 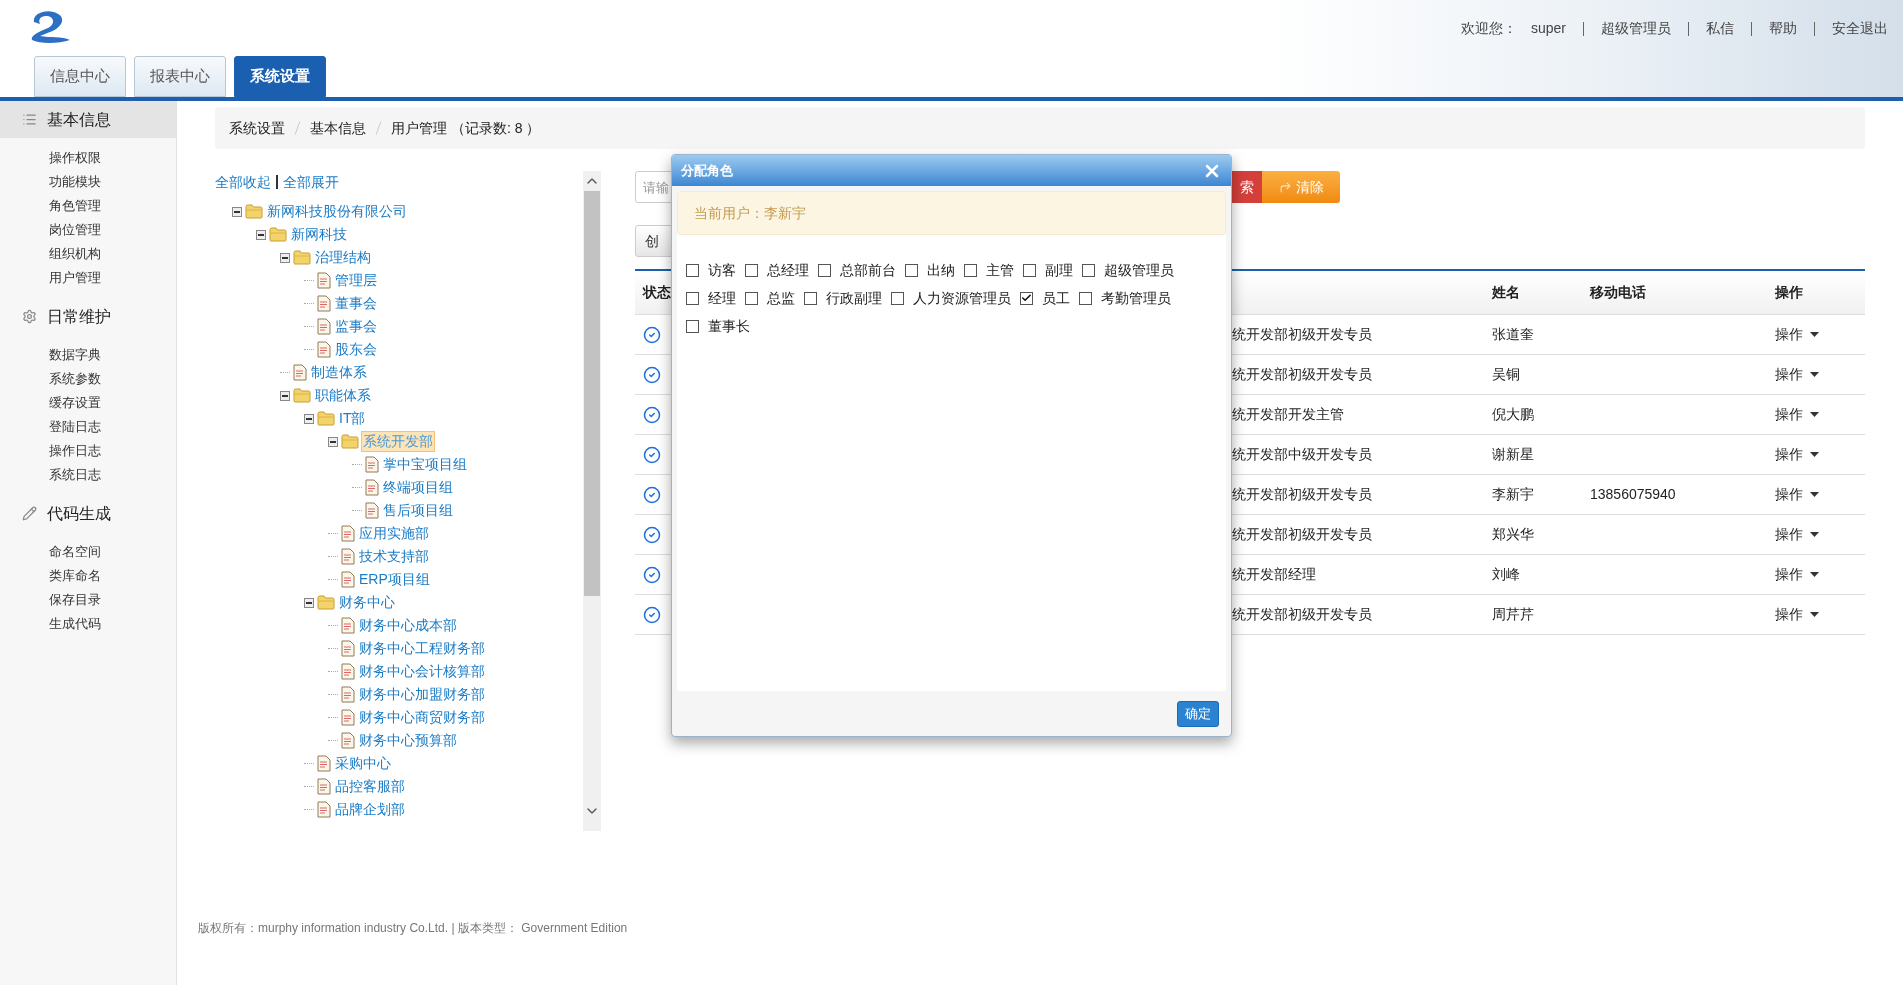 What do you see at coordinates (88, 475) in the screenshot?
I see `sidebar-item: 系统日志` at bounding box center [88, 475].